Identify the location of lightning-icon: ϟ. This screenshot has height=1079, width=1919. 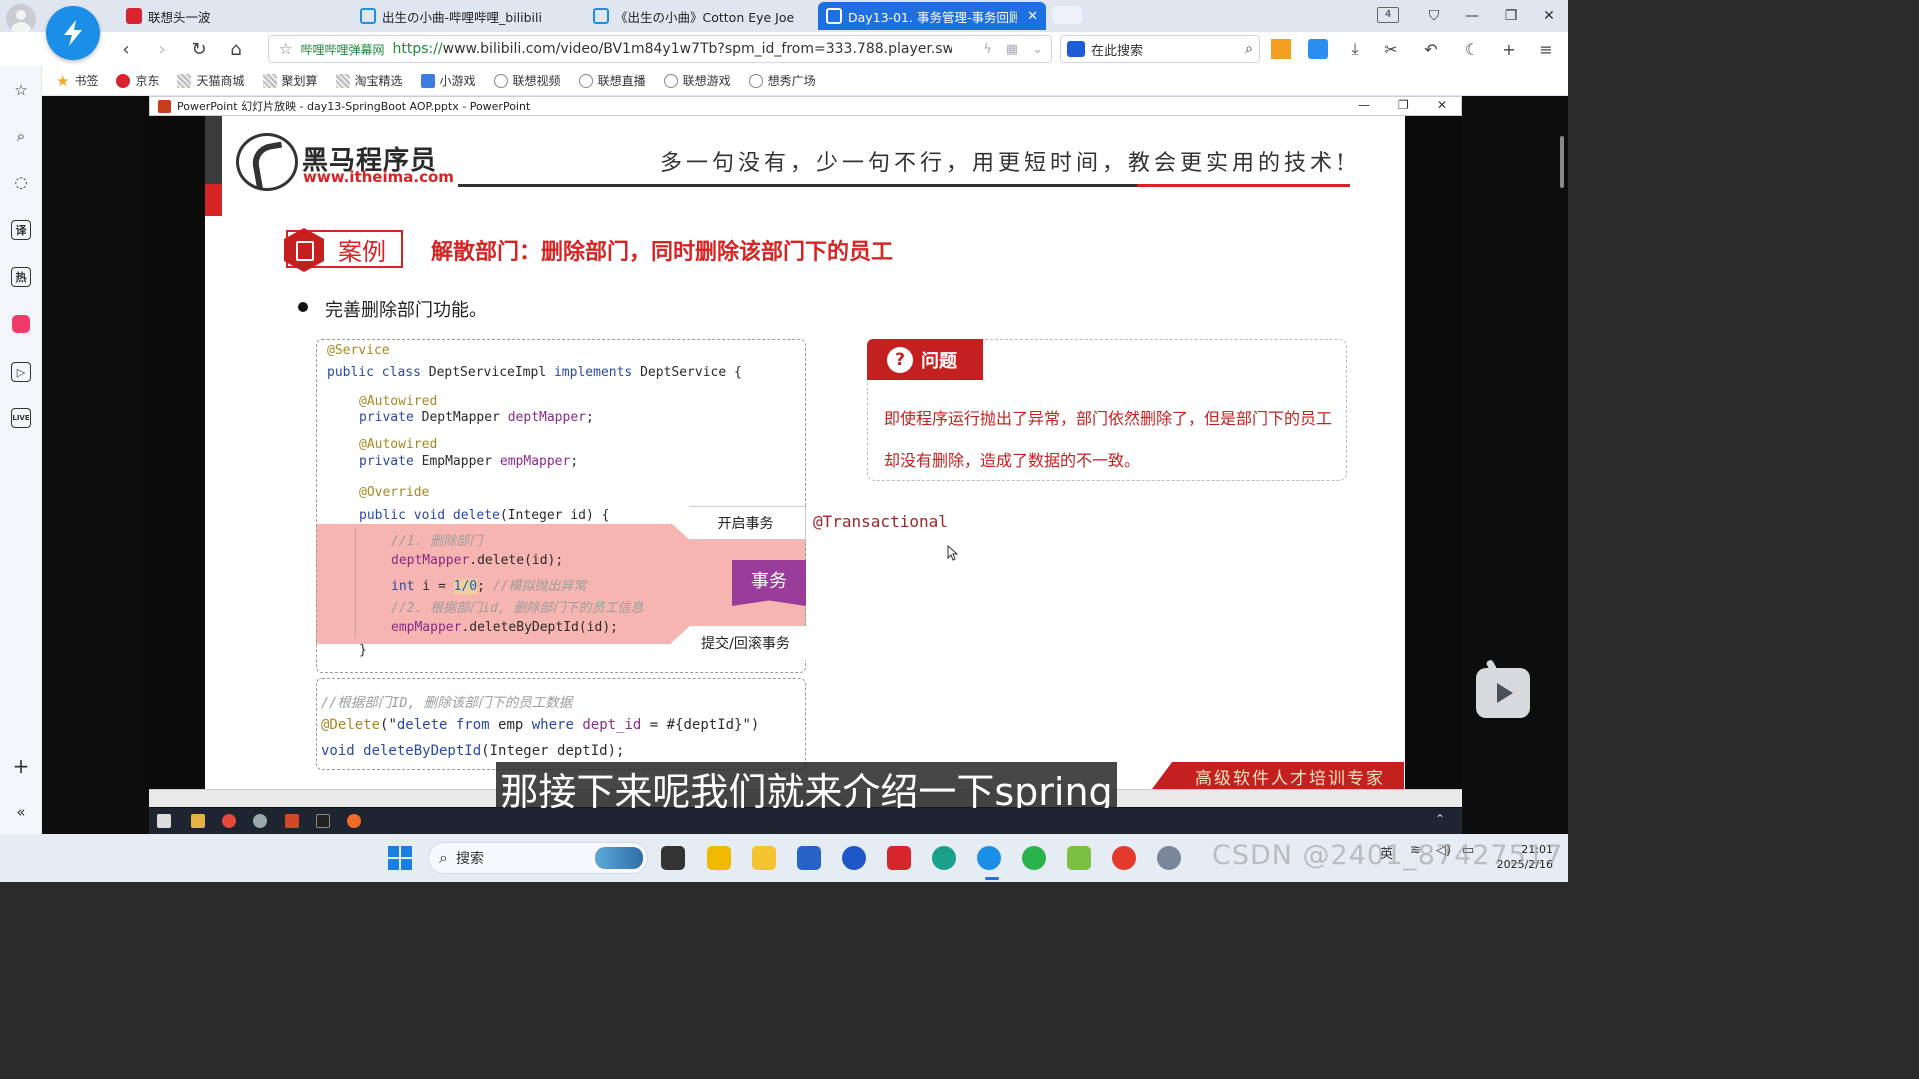
(987, 49).